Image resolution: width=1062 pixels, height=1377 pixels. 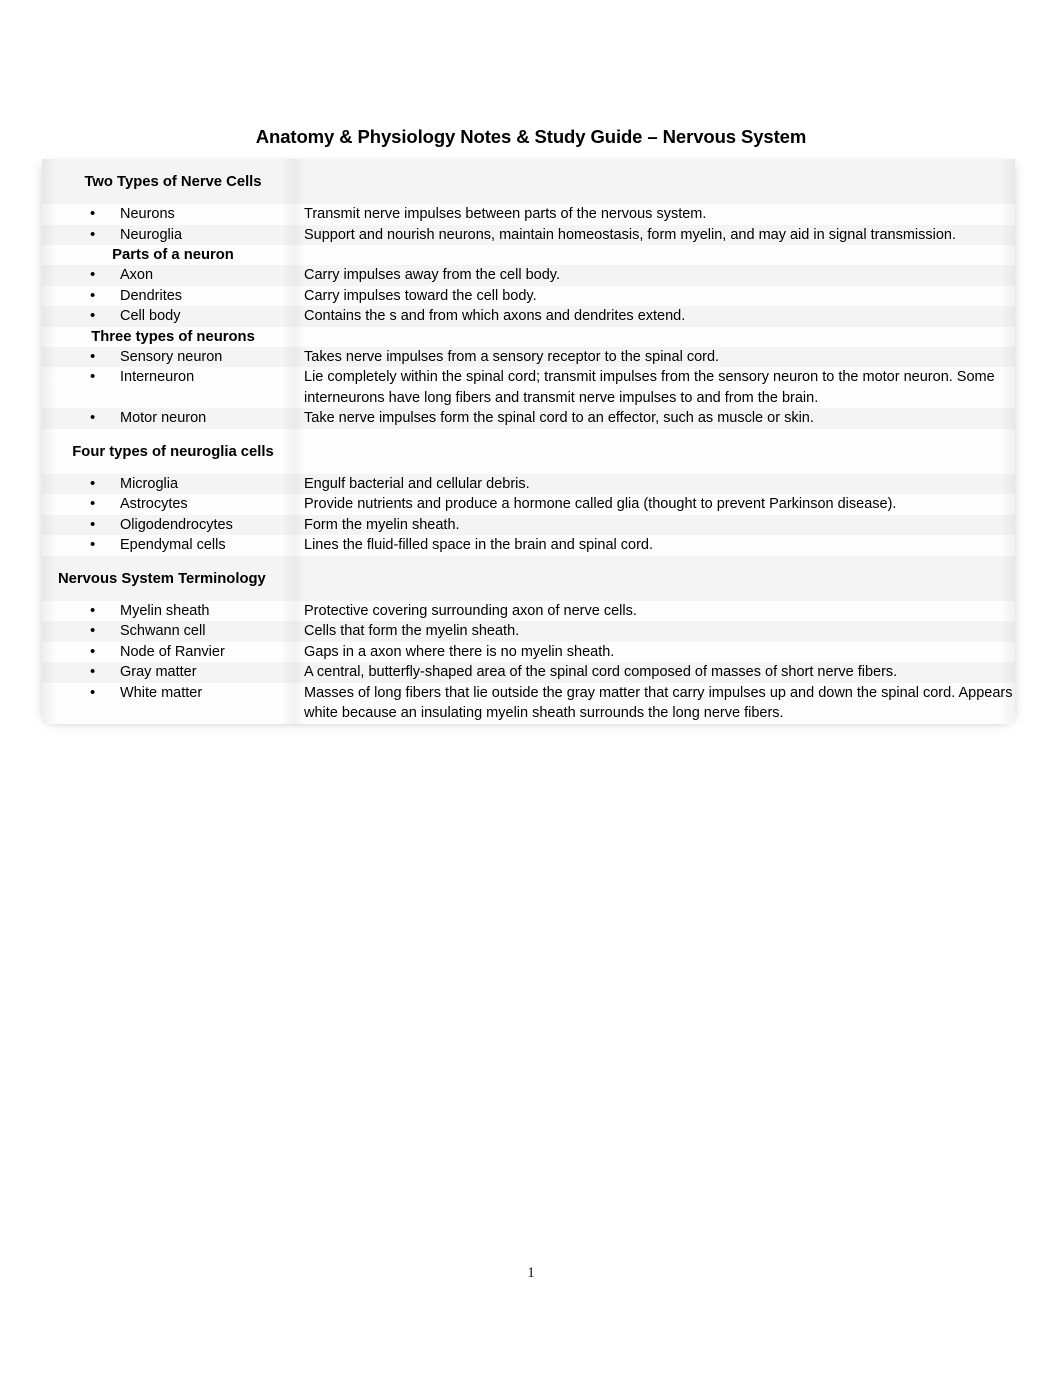 I want to click on term-label: Interneuron, so click(x=157, y=377).